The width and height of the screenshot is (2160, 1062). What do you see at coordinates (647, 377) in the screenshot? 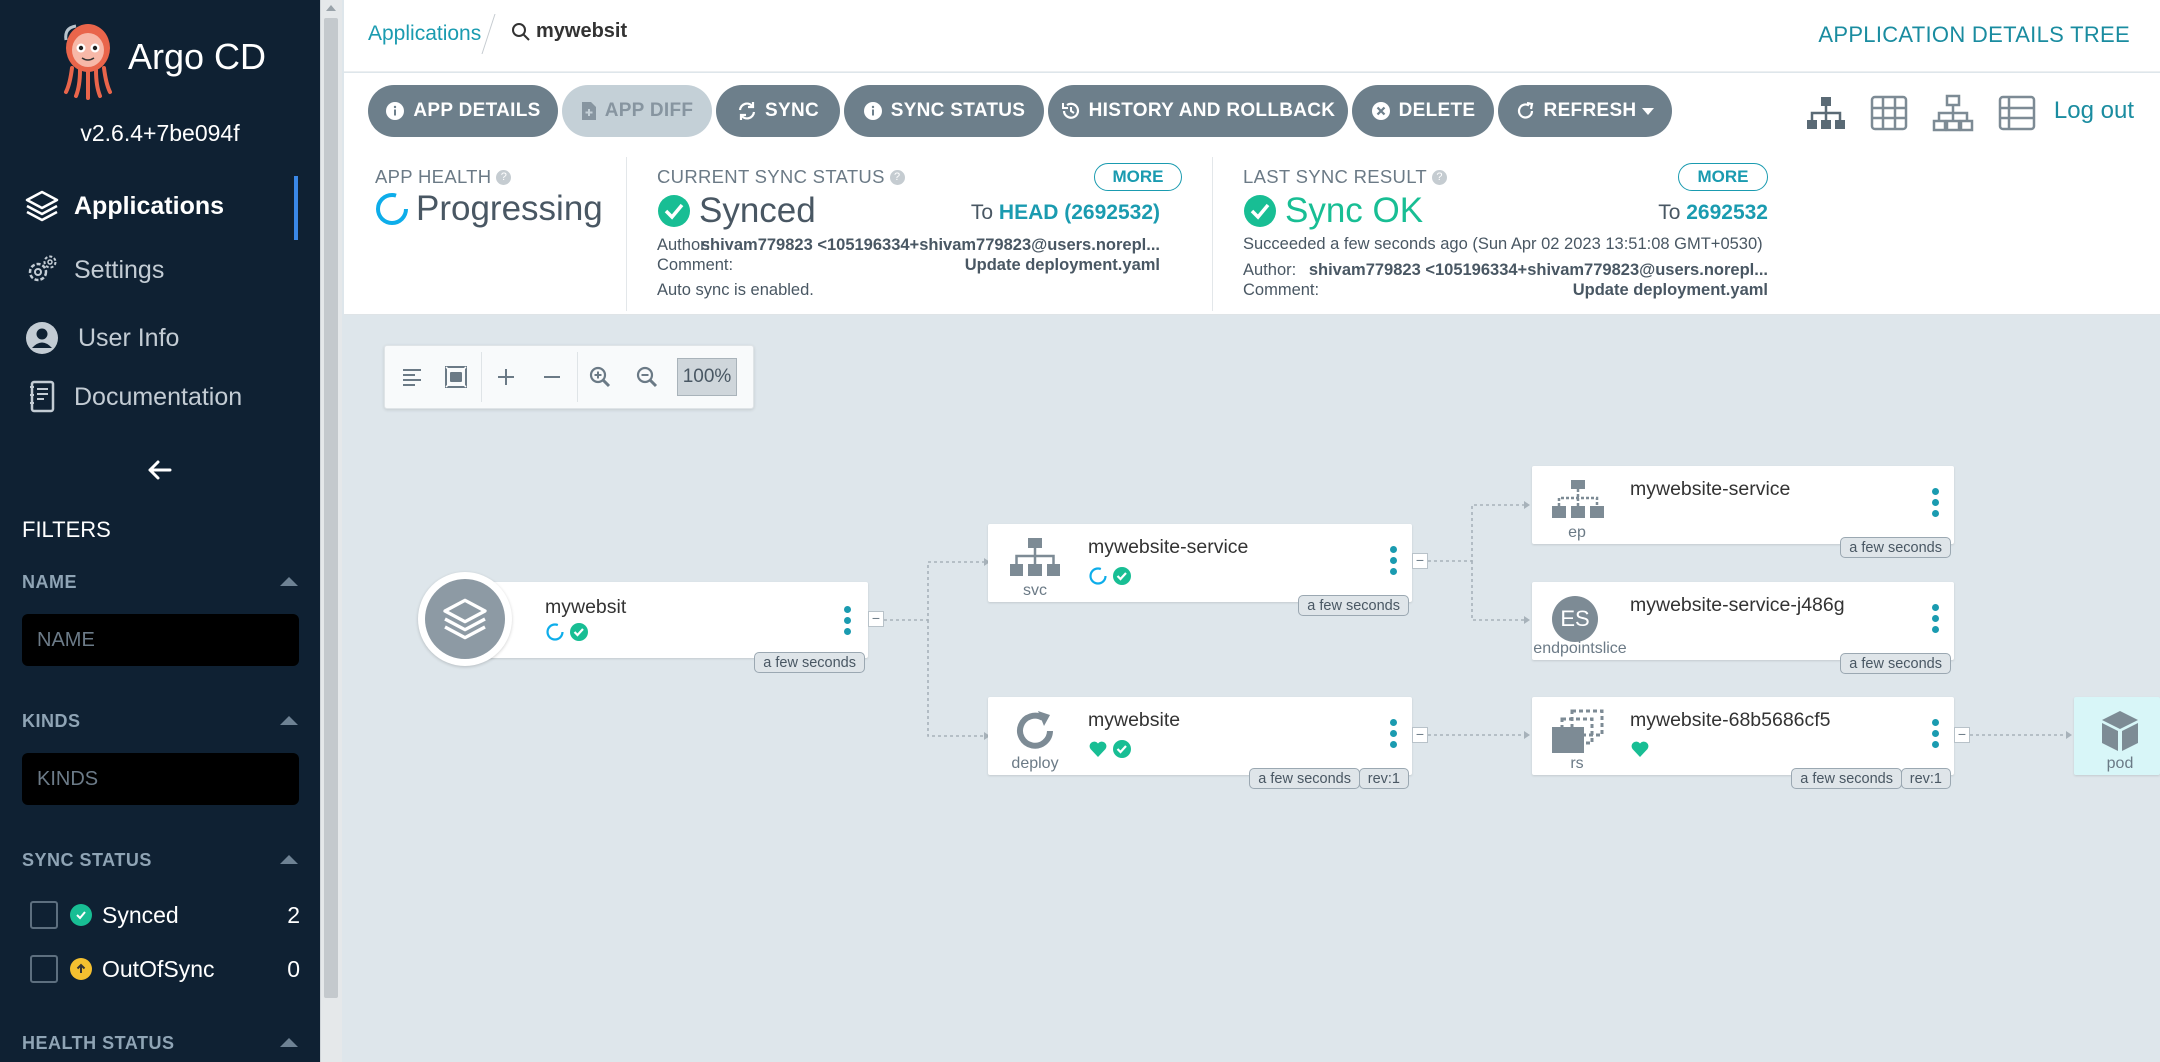
I see `zoom-out-icon` at bounding box center [647, 377].